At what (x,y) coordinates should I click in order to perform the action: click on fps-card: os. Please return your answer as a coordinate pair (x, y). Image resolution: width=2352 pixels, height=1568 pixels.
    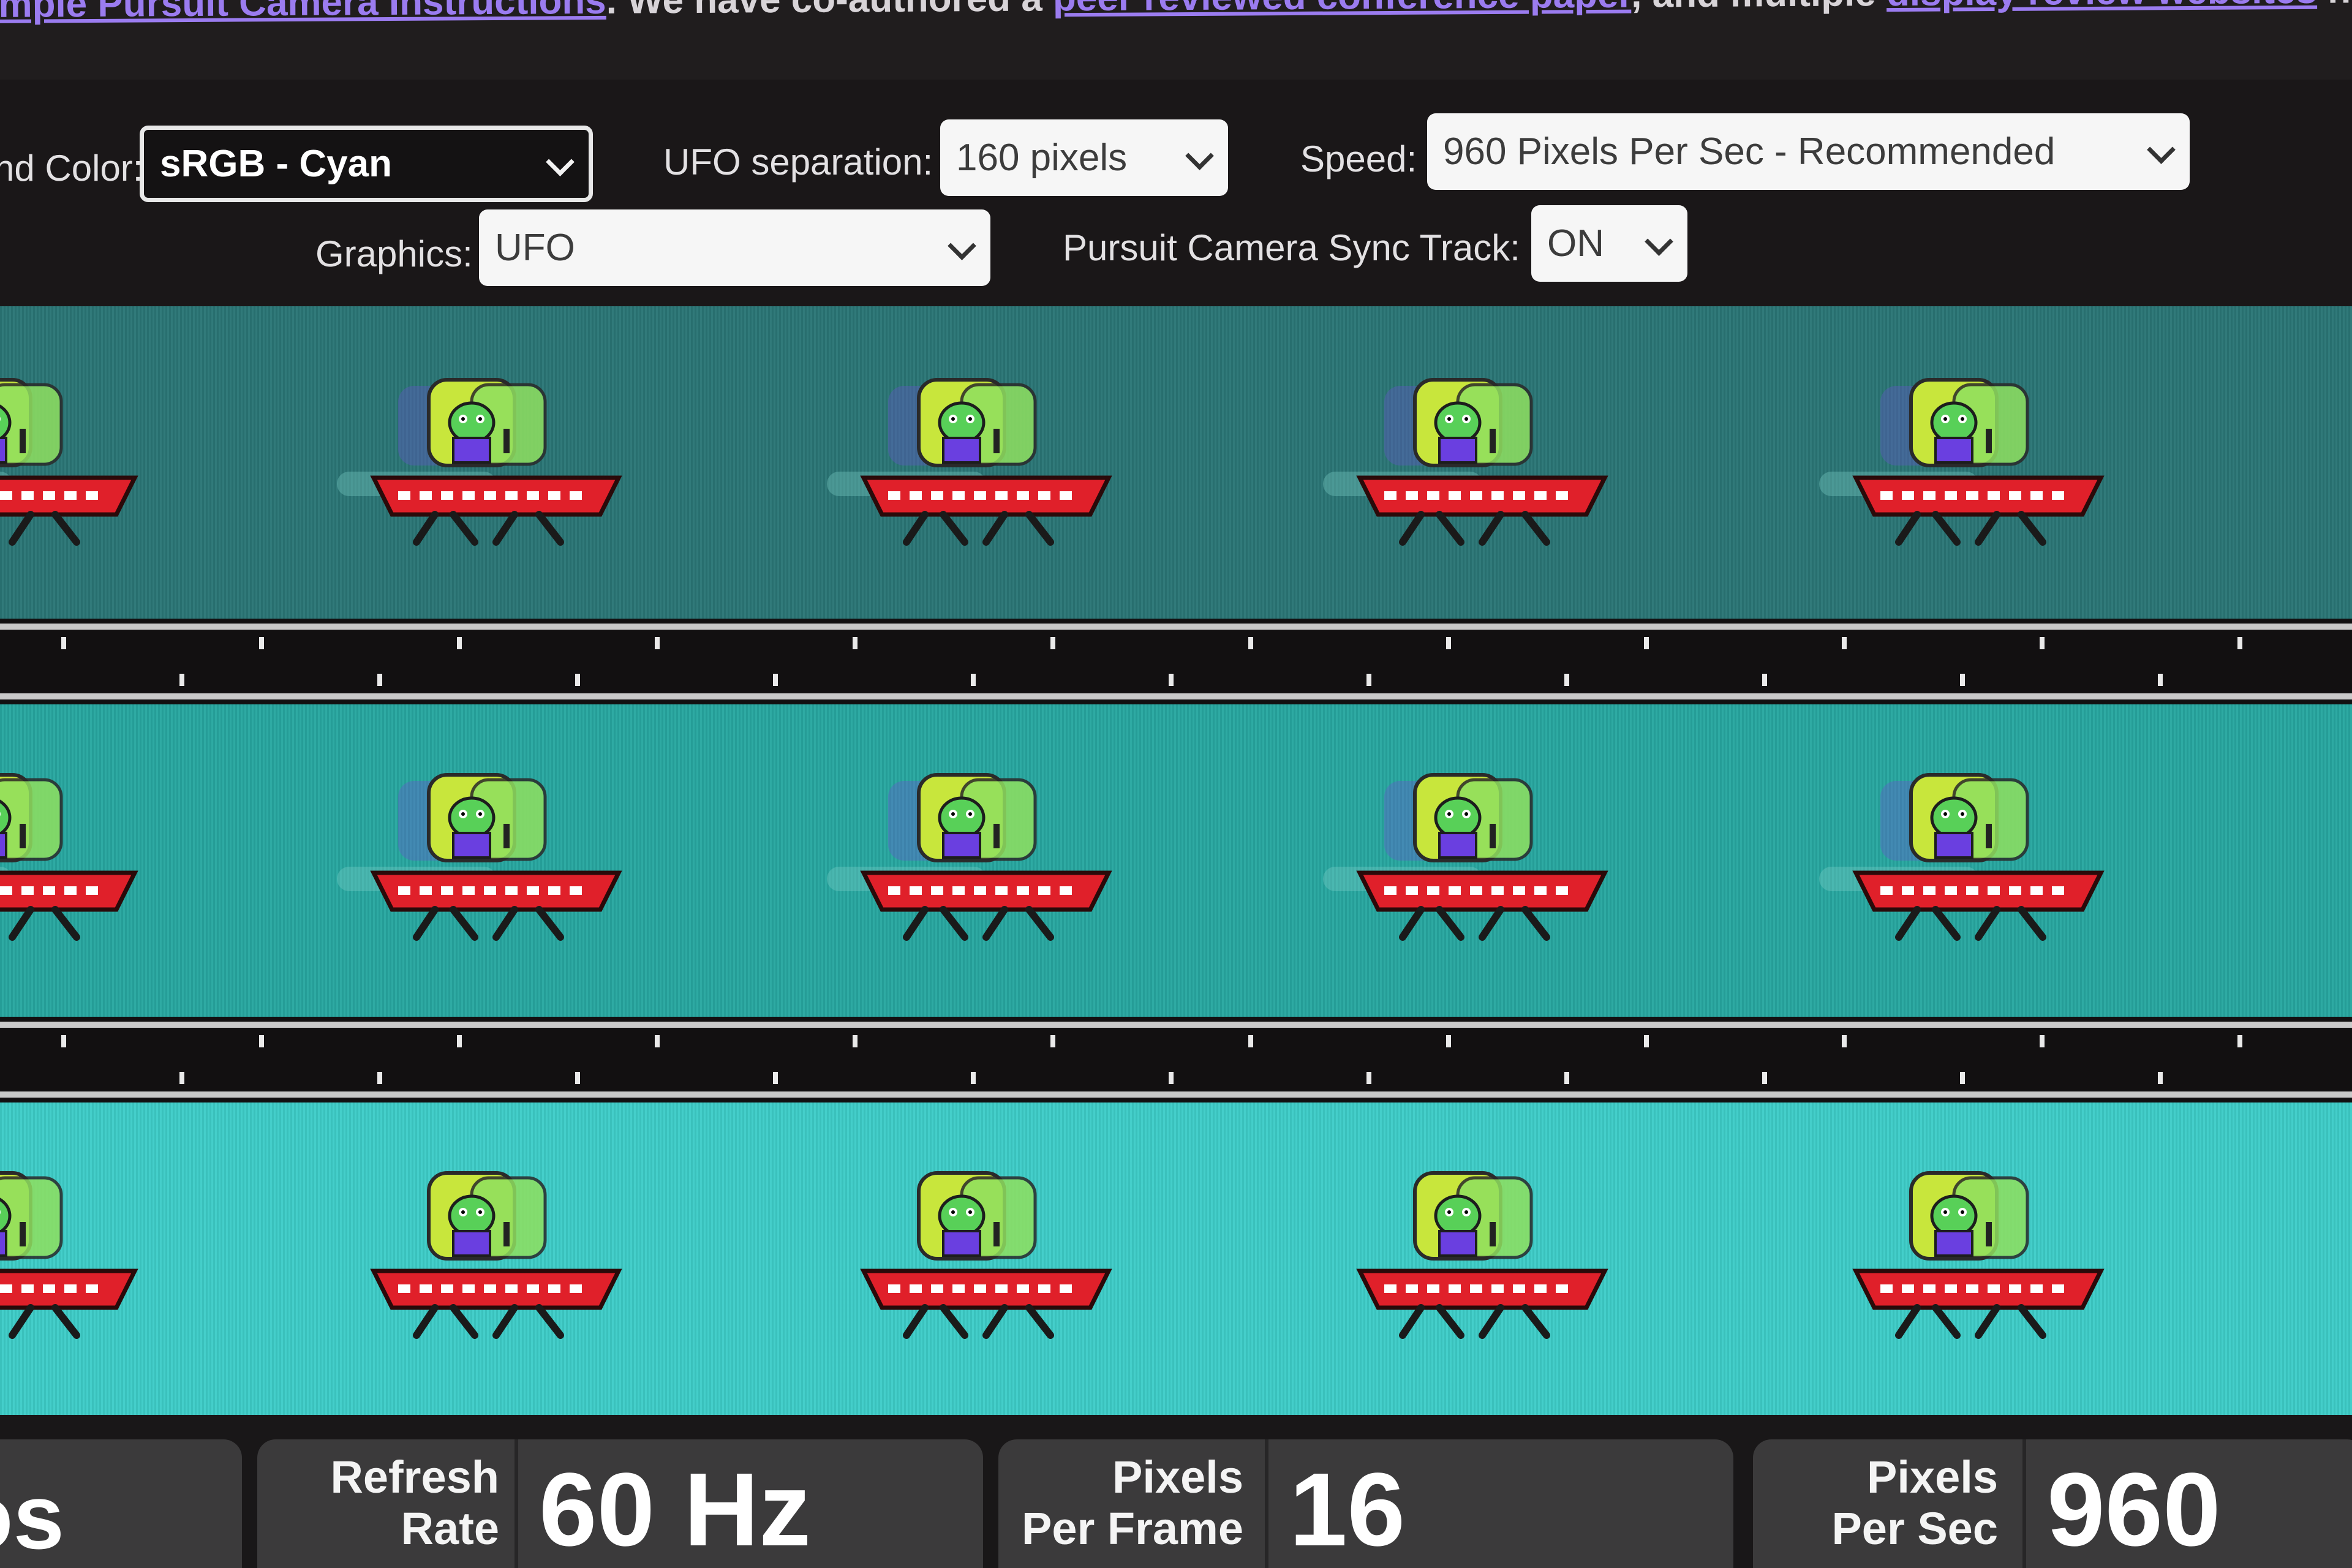
    Looking at the image, I should click on (121, 1503).